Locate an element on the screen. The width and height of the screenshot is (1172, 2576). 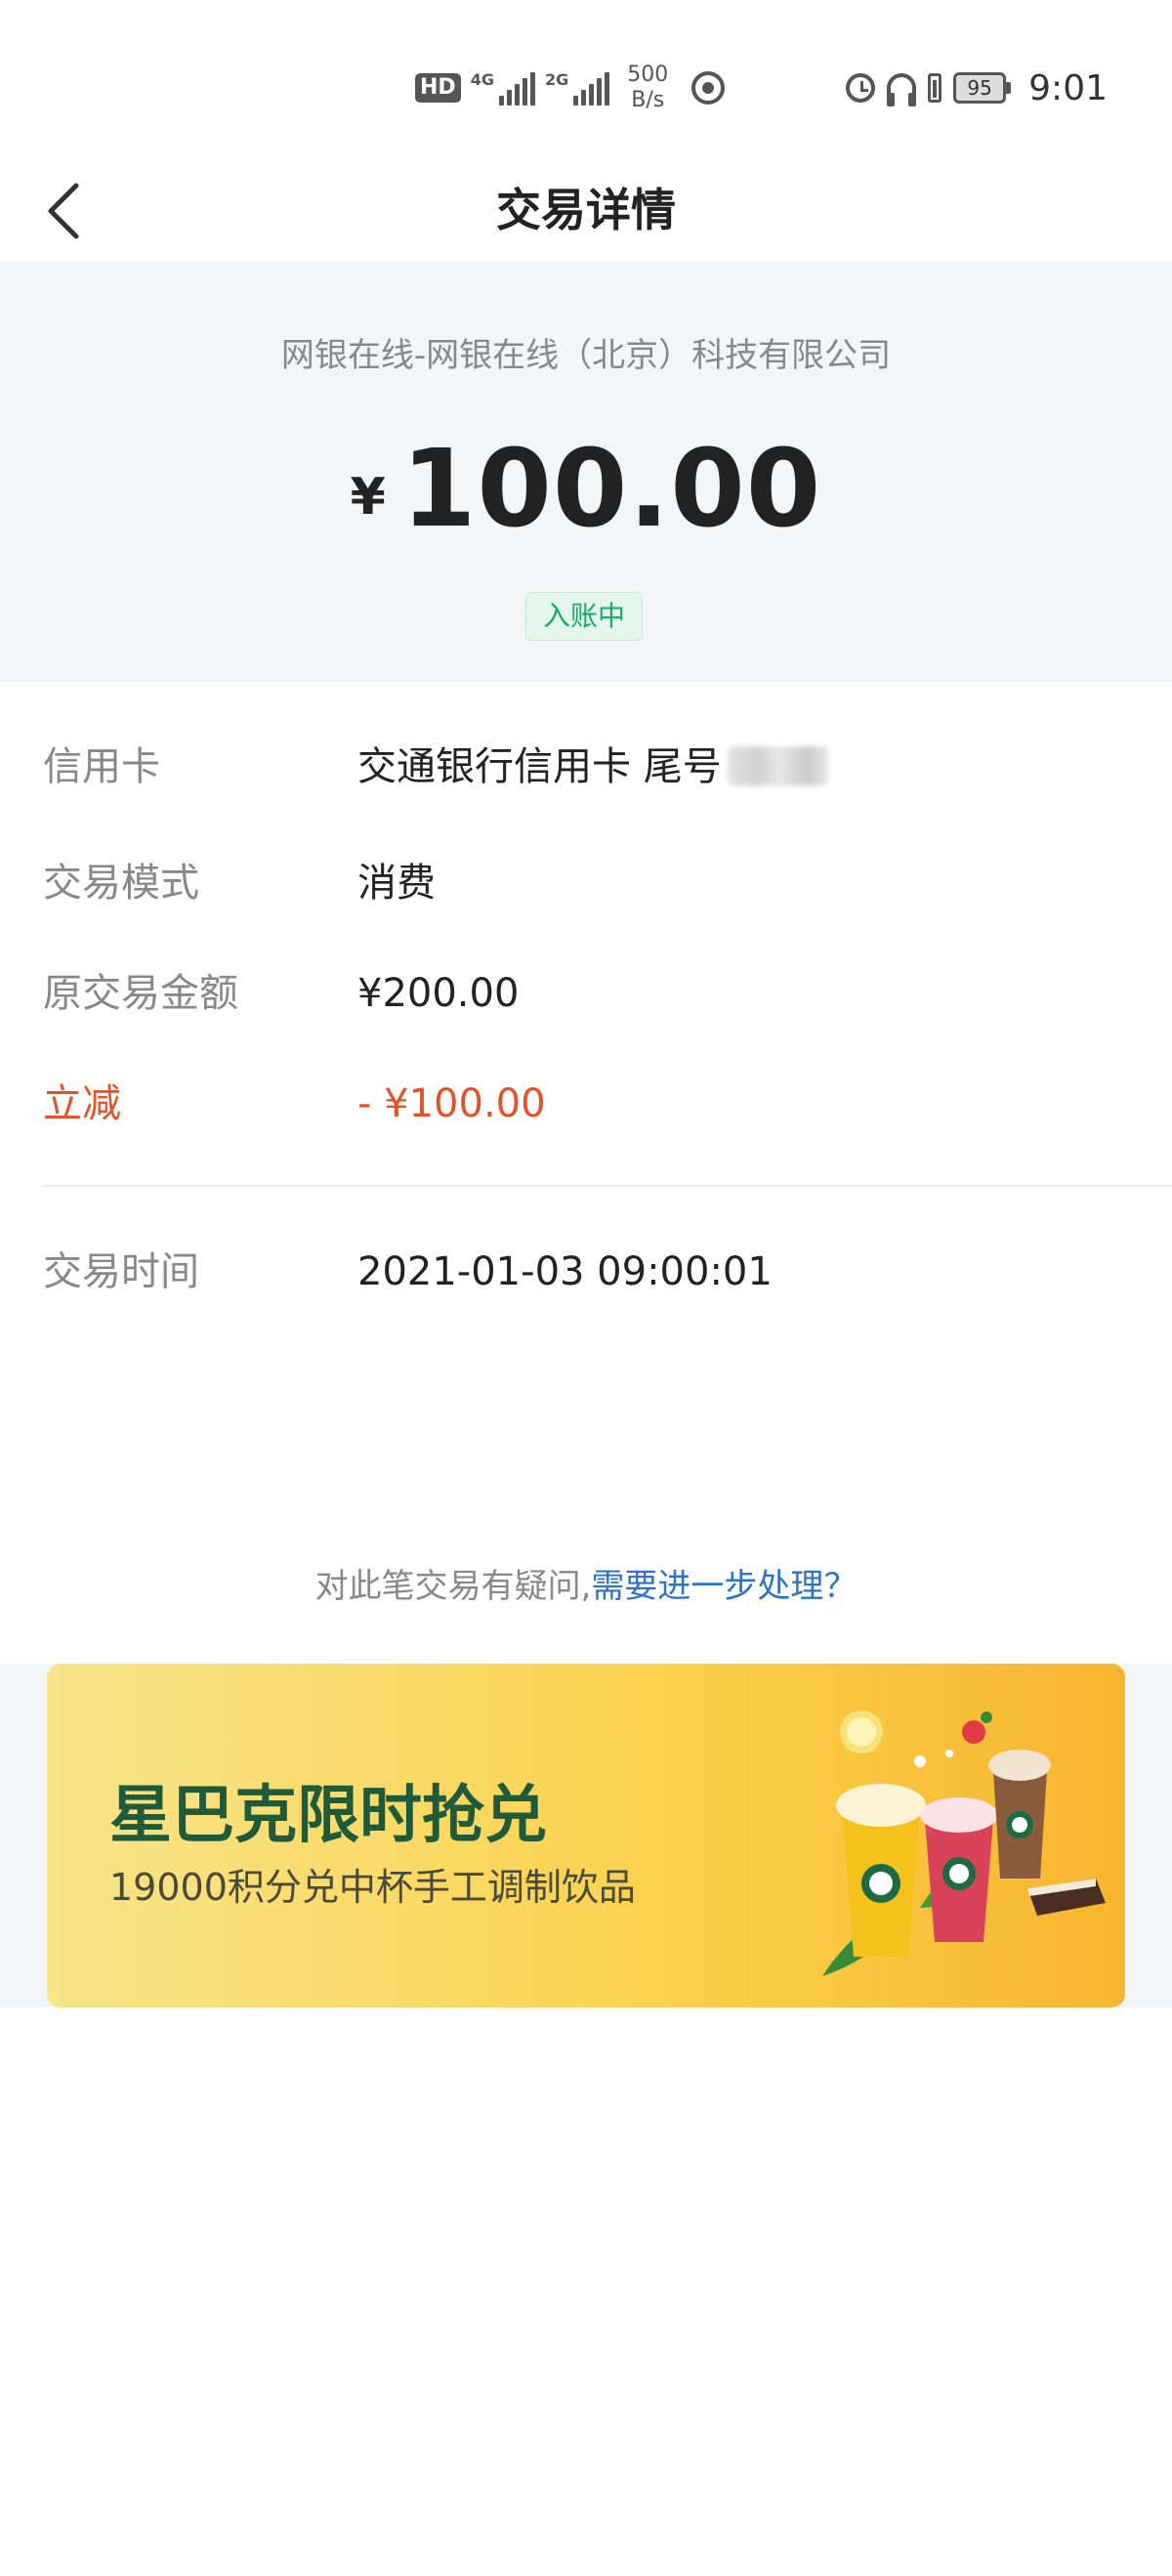
battery-saver-icon is located at coordinates (935, 88).